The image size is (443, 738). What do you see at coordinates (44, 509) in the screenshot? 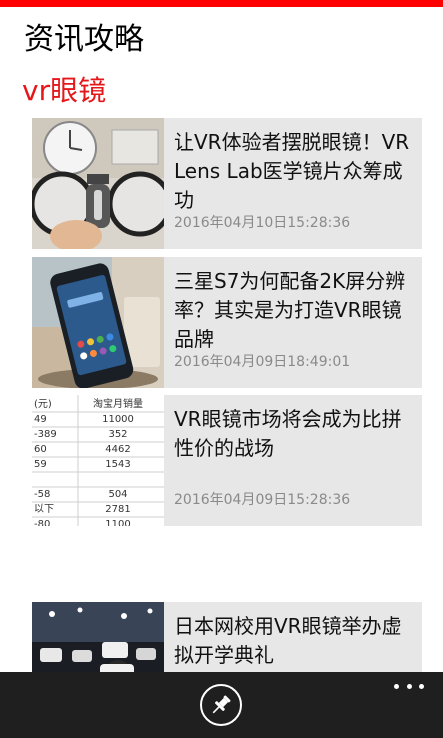
I see `table-cell: 以下` at bounding box center [44, 509].